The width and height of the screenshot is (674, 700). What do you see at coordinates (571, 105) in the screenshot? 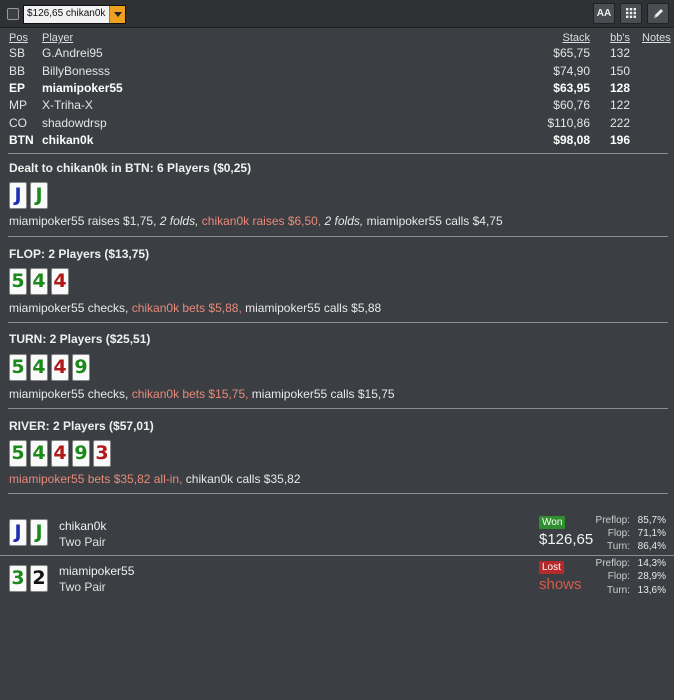
I see `player-stack: $60,76` at bounding box center [571, 105].